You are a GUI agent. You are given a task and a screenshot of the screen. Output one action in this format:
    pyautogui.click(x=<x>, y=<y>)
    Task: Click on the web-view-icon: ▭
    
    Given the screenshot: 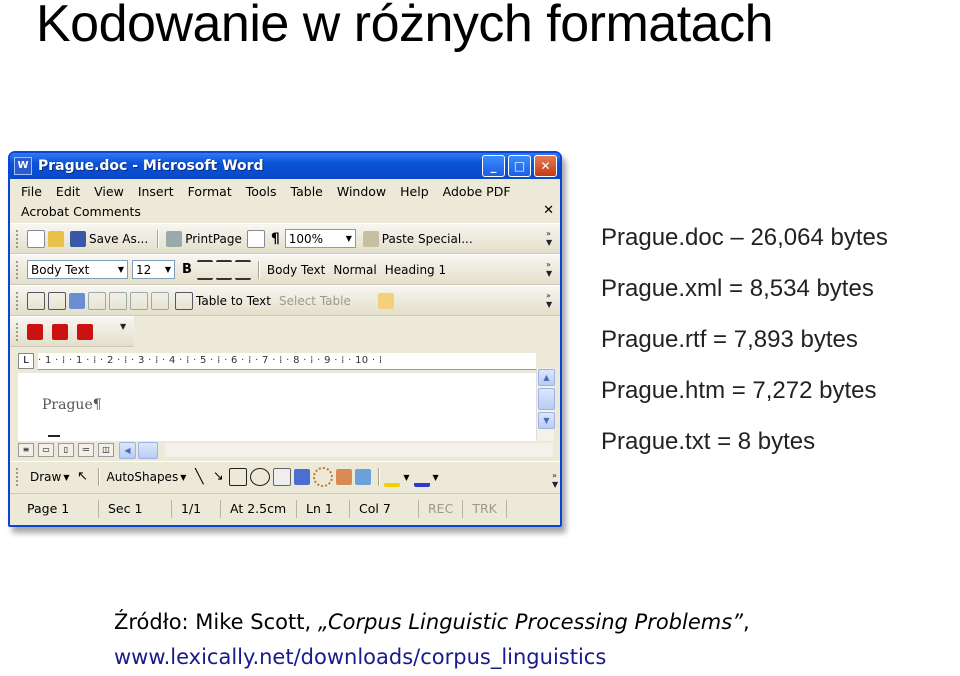 What is the action you would take?
    pyautogui.click(x=46, y=450)
    